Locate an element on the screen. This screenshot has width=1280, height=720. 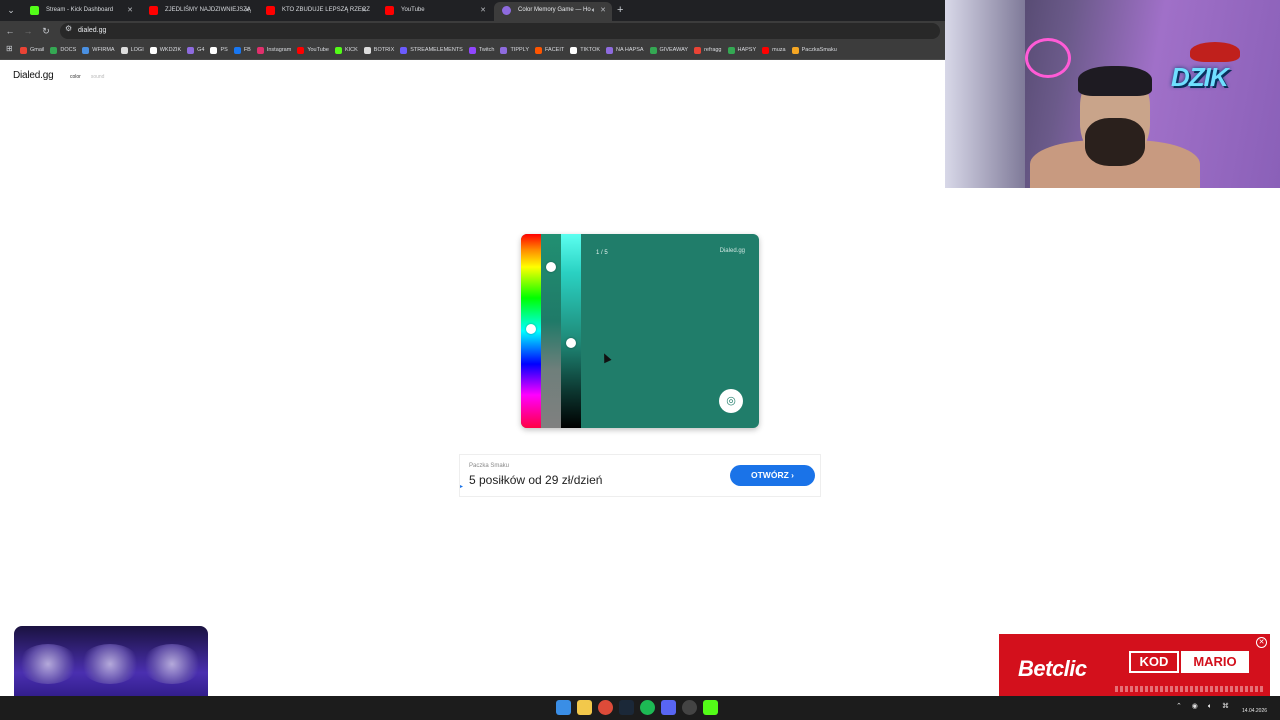
bookmark-item: LOGI is located at coordinates (132, 50).